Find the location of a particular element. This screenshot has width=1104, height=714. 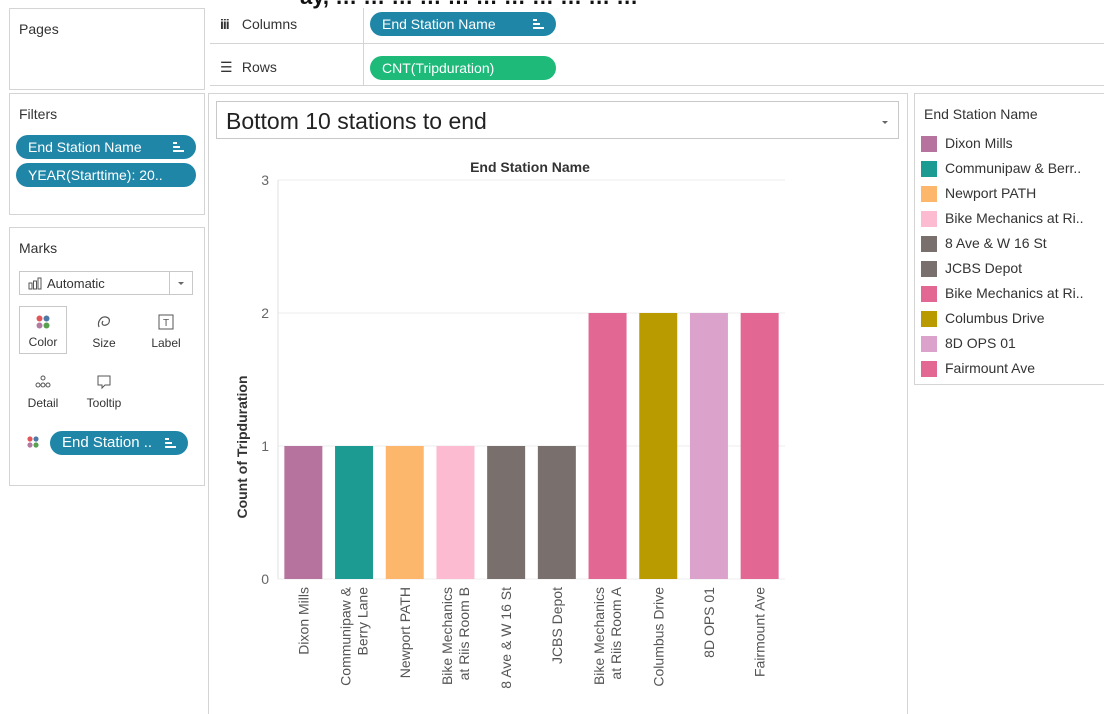

legend-item: Dixon Mills is located at coordinates (1011, 144).